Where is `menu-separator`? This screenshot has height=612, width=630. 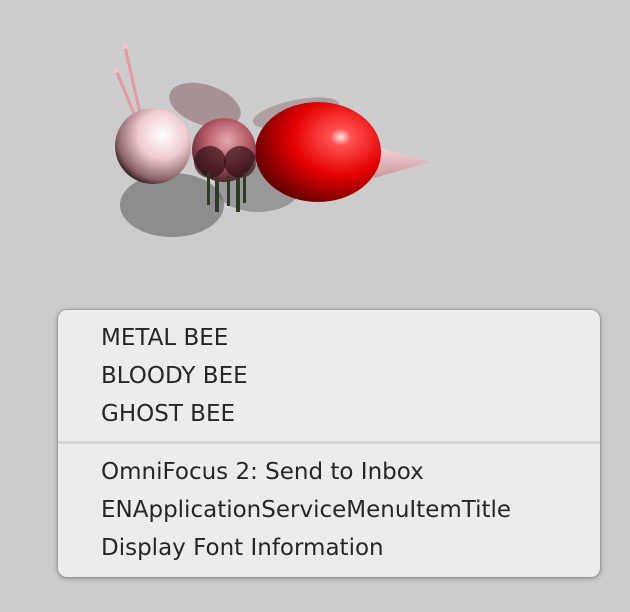
menu-separator is located at coordinates (329, 442).